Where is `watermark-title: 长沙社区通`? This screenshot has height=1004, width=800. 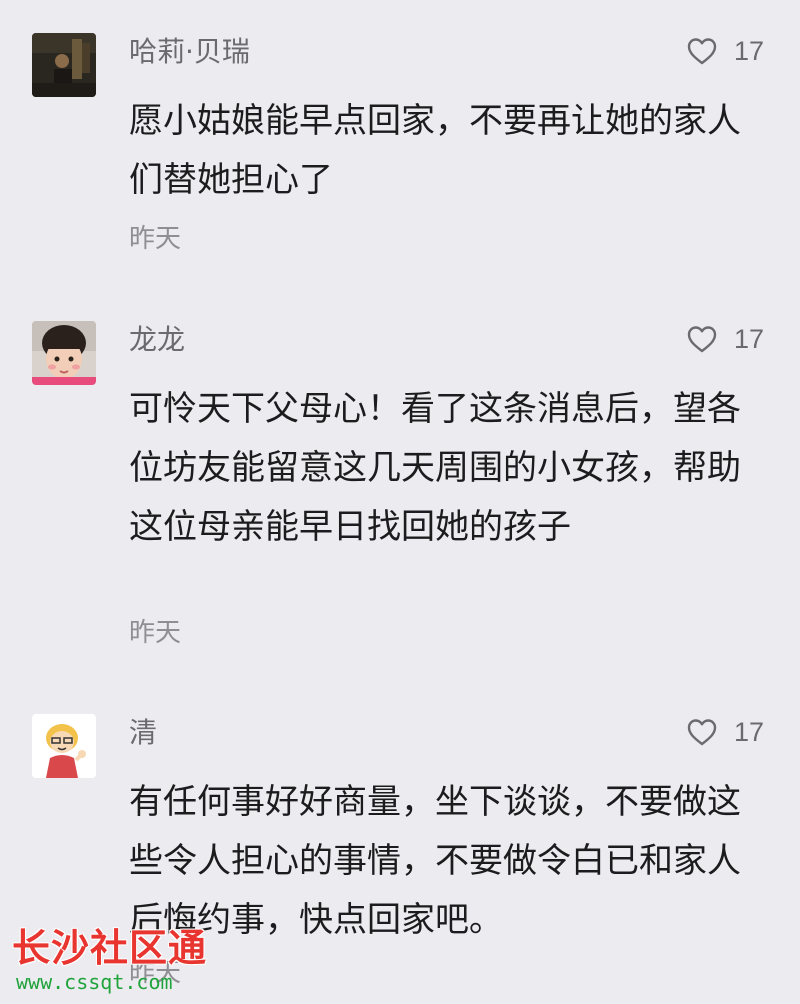 watermark-title: 长沙社区通 is located at coordinates (110, 948).